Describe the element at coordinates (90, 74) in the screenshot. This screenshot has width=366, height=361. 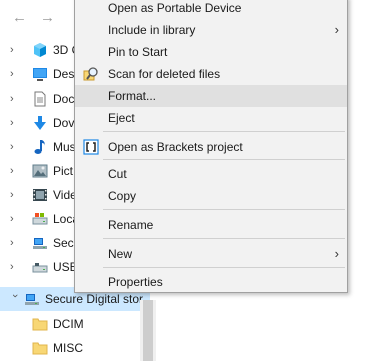
I see `scan-magnifier-icon` at that location.